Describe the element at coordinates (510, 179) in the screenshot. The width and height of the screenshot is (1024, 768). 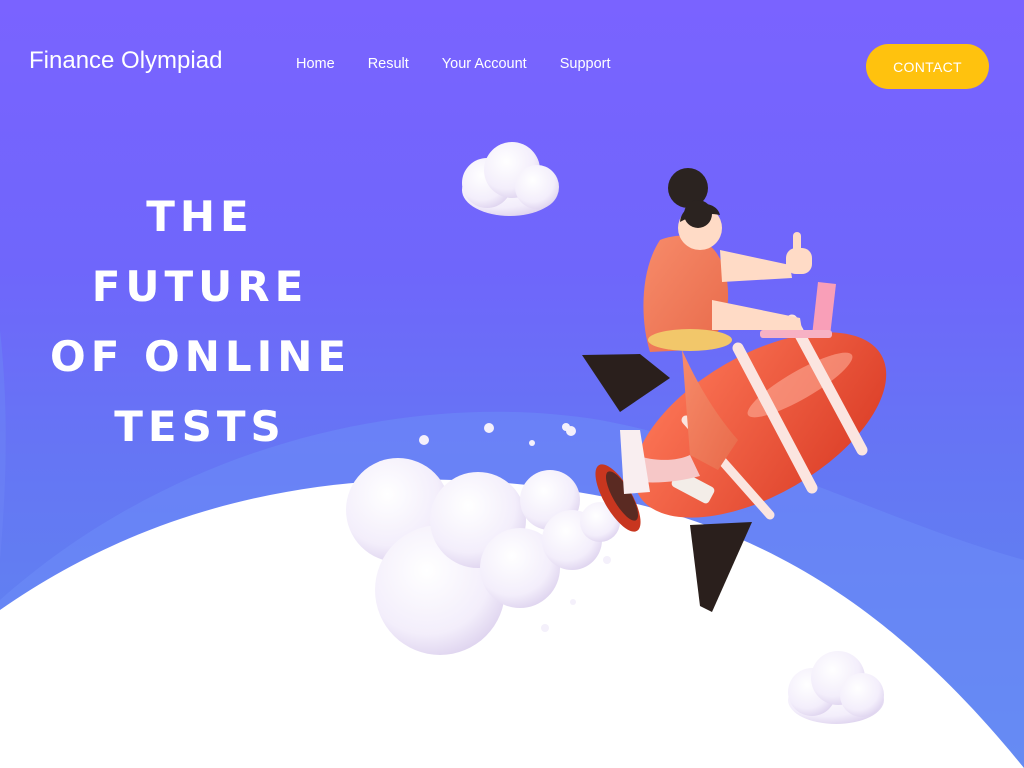
I see `cloud-top` at that location.